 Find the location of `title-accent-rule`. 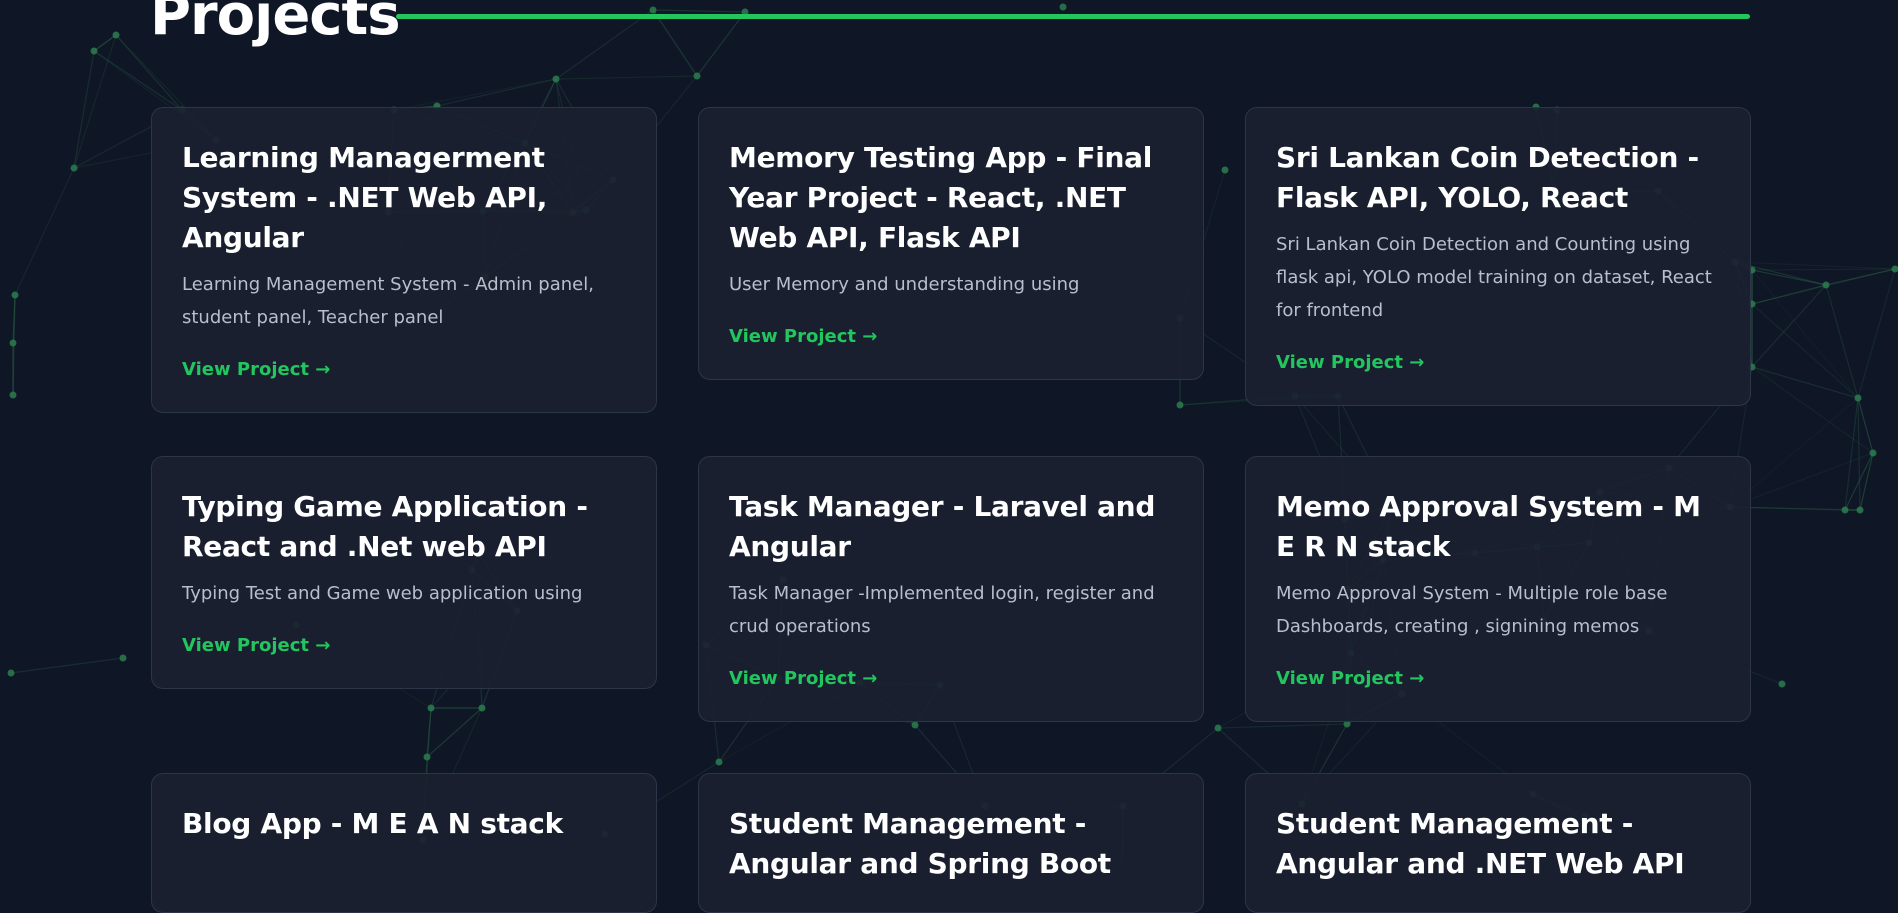

title-accent-rule is located at coordinates (1073, 16).